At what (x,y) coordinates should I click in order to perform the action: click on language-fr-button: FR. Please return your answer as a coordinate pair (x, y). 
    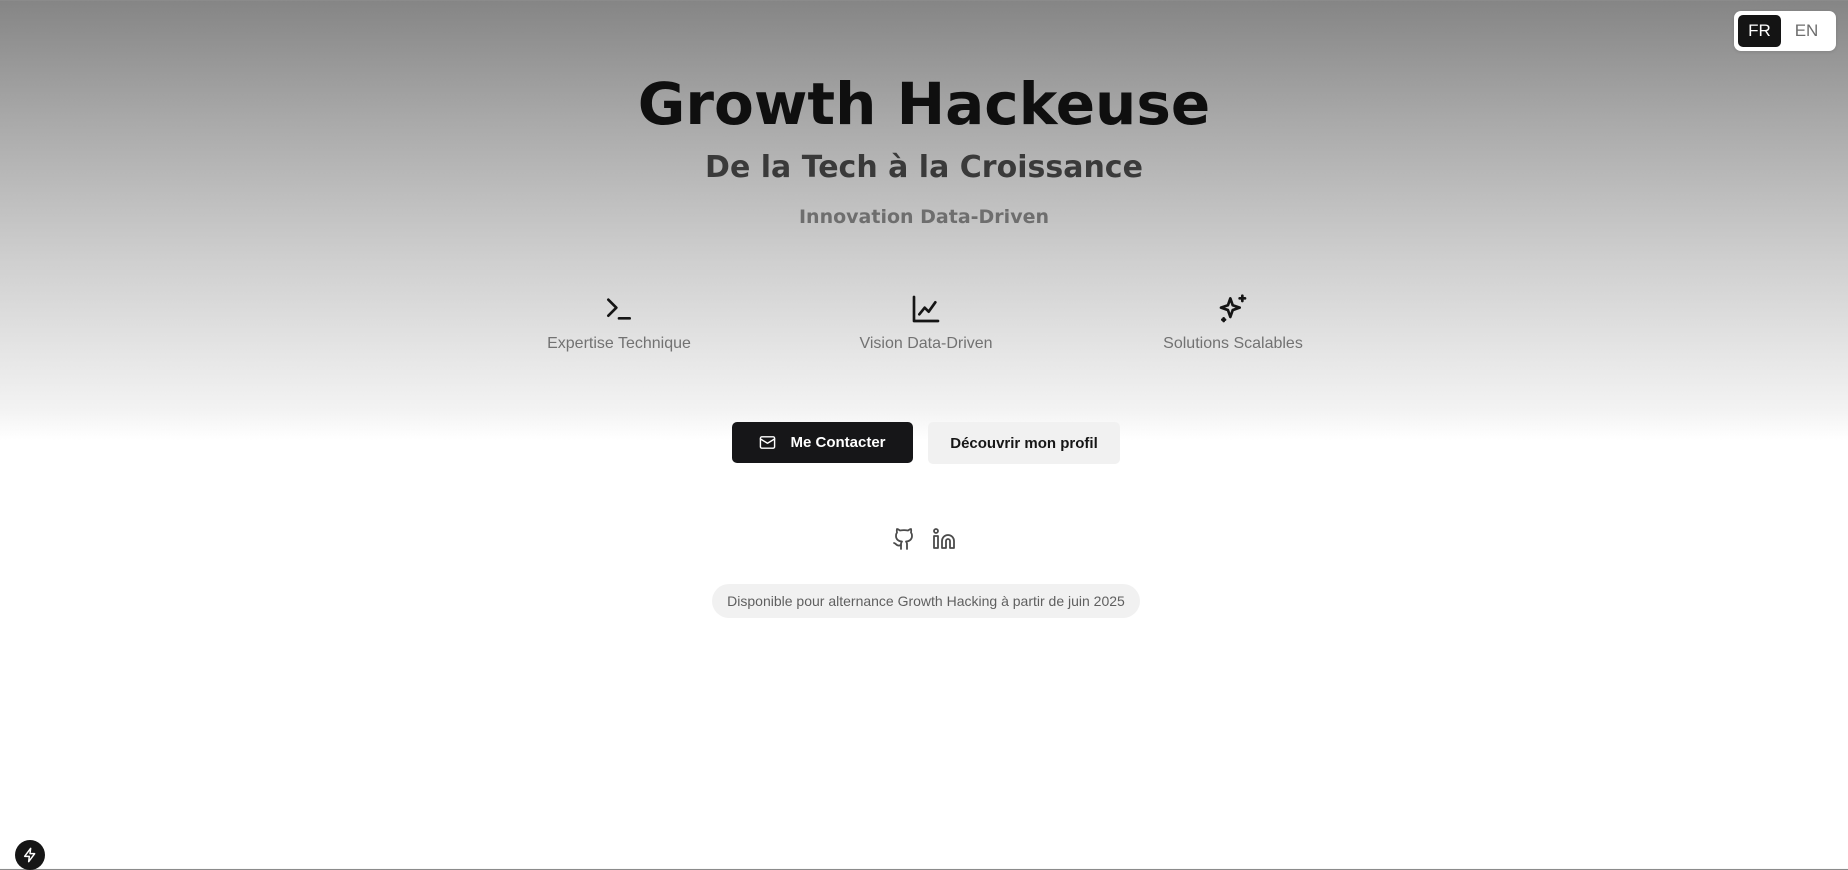
    Looking at the image, I should click on (1759, 31).